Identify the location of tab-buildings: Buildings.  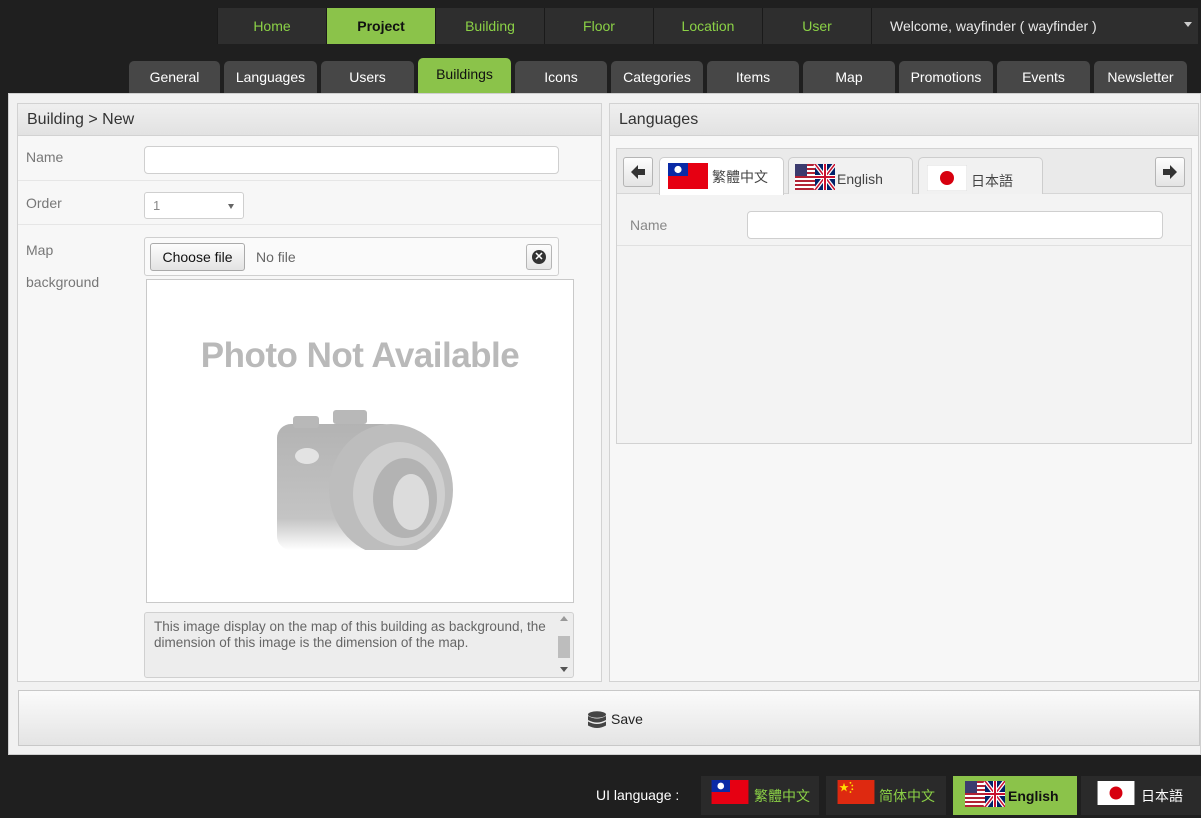
(464, 75).